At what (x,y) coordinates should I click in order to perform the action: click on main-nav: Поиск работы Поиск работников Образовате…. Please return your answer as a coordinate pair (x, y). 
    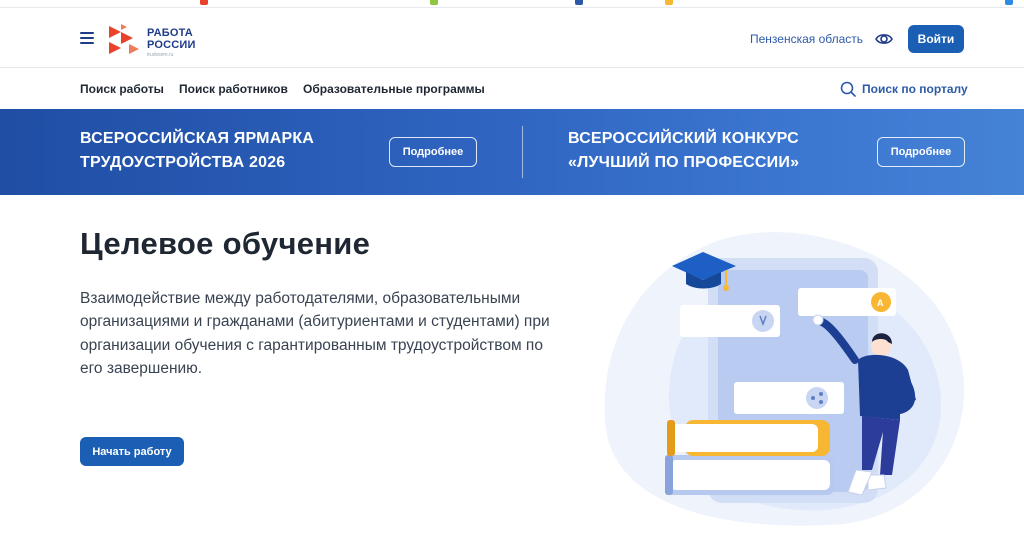
    Looking at the image, I should click on (512, 89).